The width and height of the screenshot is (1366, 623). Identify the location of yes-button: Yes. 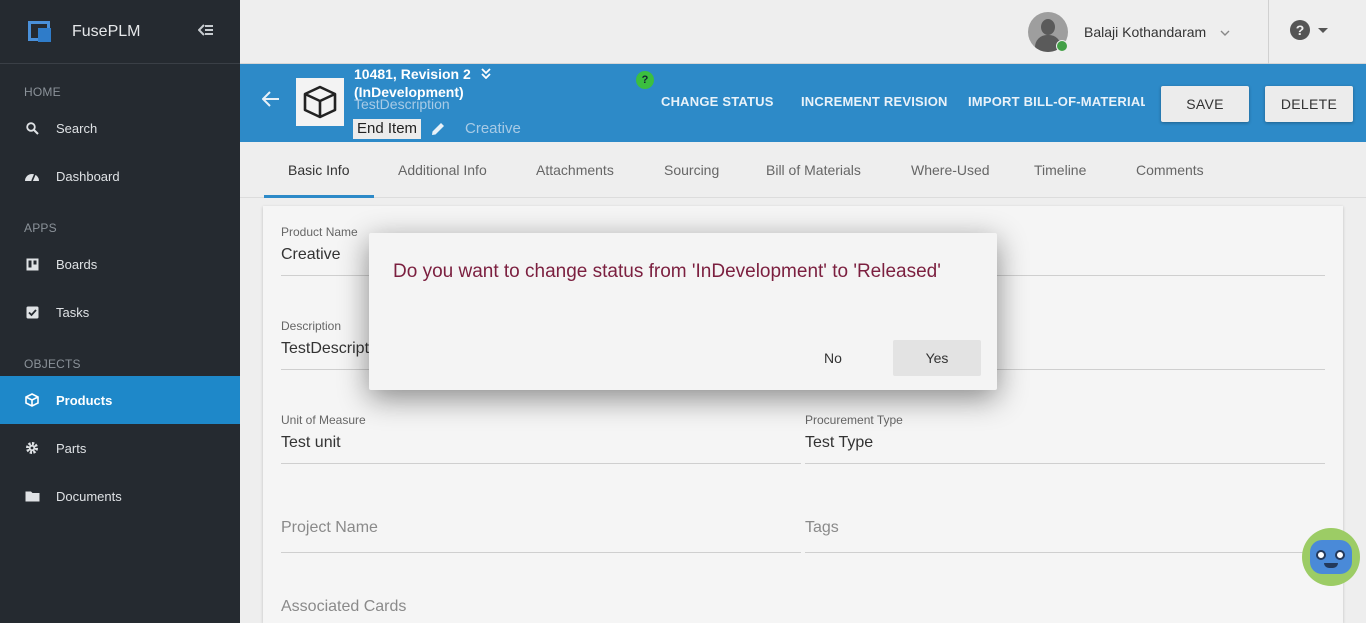
(937, 358).